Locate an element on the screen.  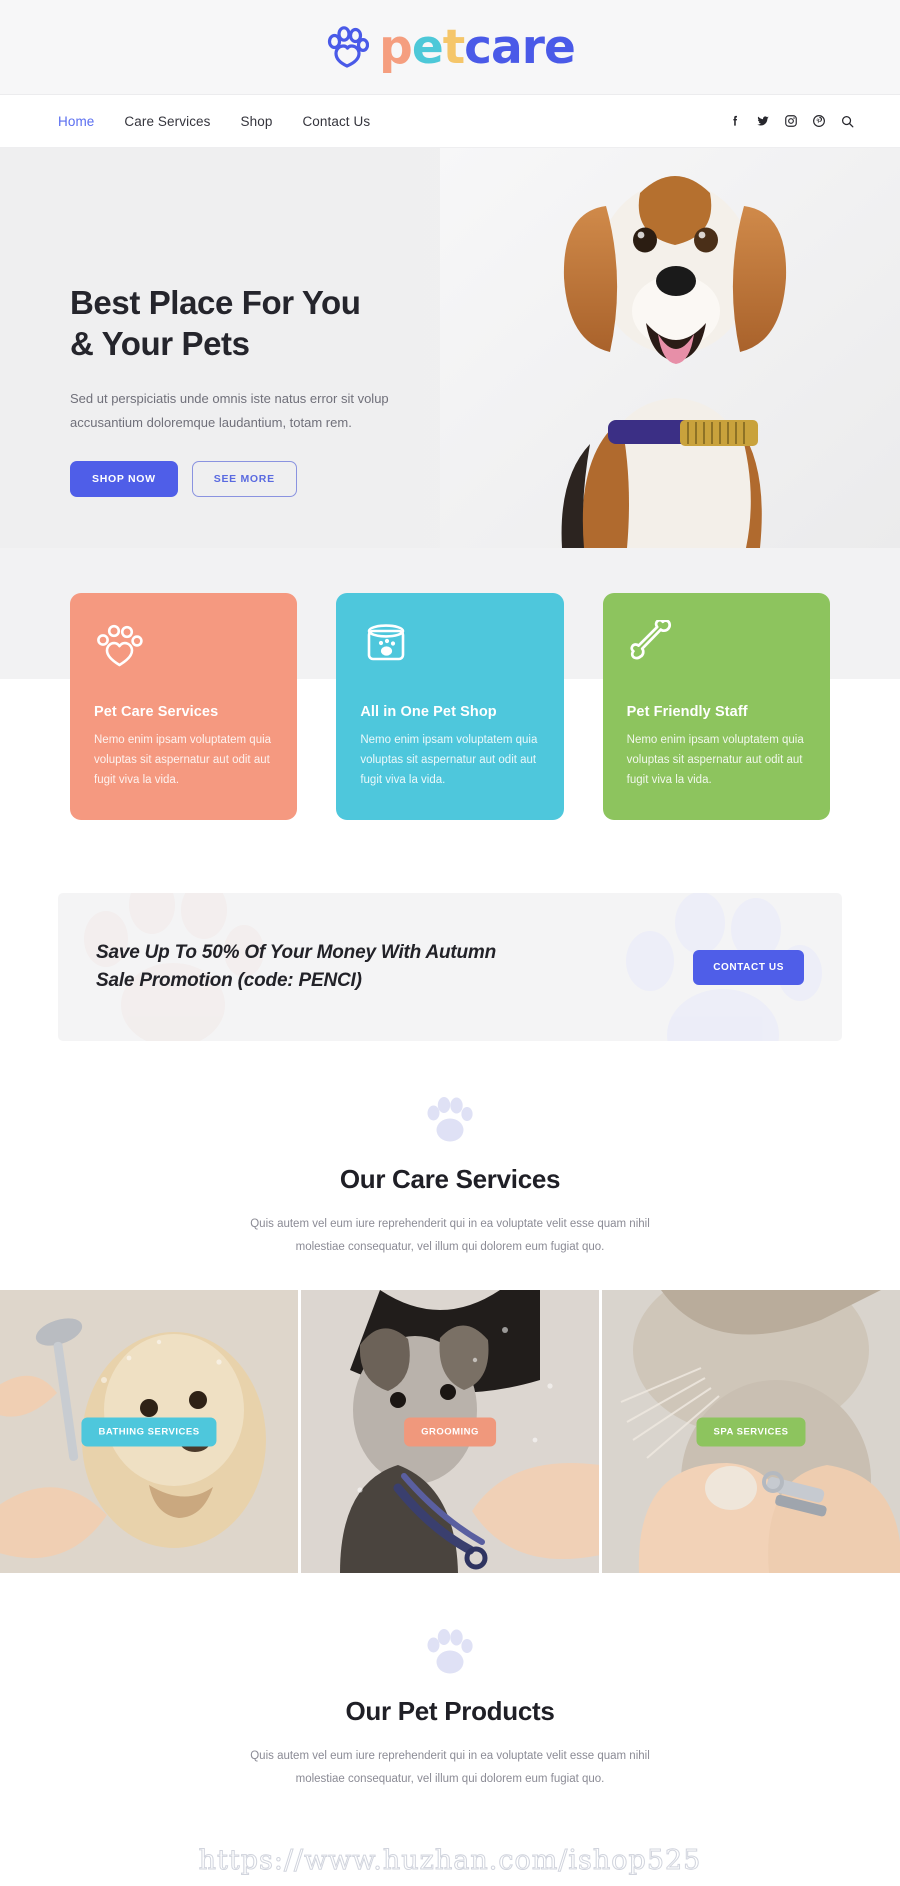
instagram-icon is located at coordinates (791, 121).